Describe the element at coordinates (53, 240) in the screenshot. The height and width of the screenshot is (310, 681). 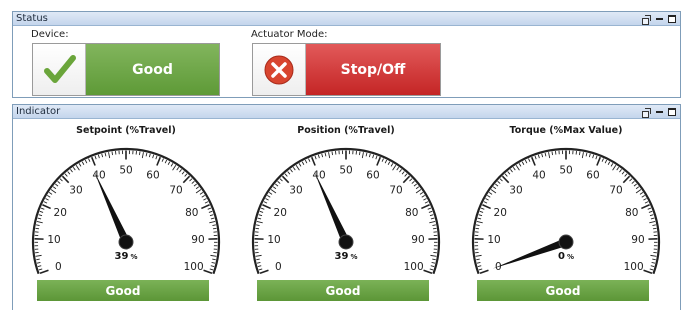
I see `gauge-scale-label: 10` at that location.